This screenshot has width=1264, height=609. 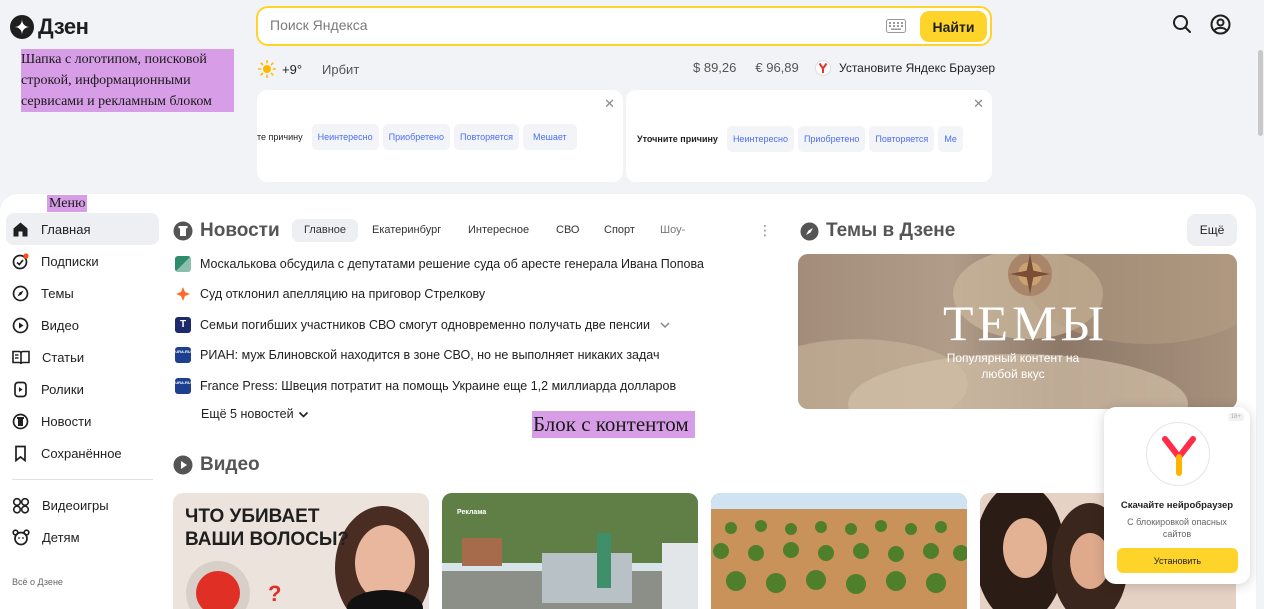 What do you see at coordinates (1260, 93) in the screenshot?
I see `scrollbar-thumb` at bounding box center [1260, 93].